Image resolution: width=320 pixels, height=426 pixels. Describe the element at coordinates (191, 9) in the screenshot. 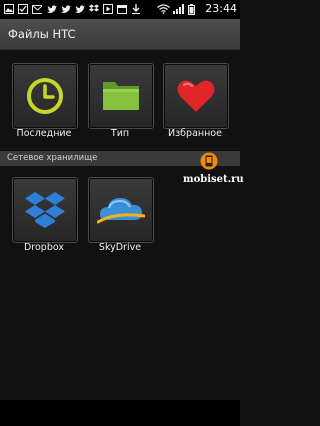

I see `battery-icon` at that location.